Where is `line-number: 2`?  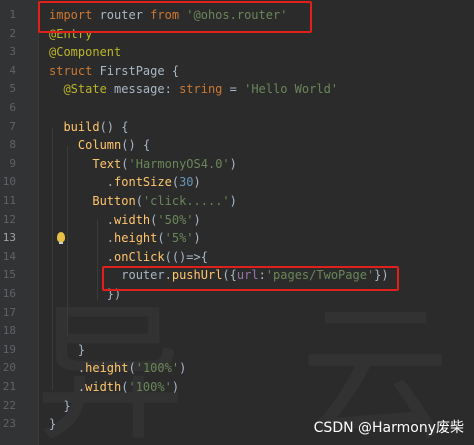
line-number: 2 is located at coordinates (12, 33).